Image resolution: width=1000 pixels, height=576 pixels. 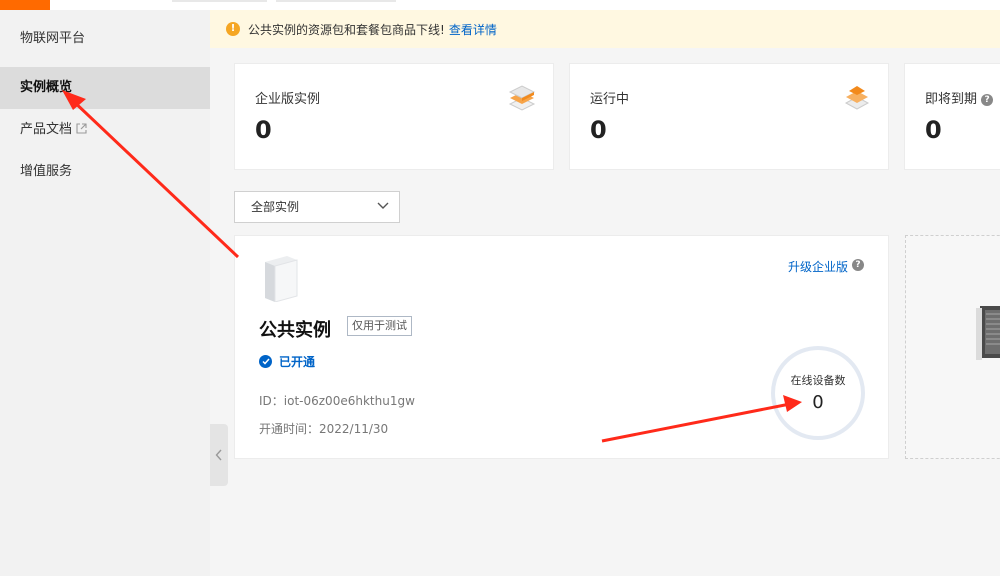 I want to click on warning-icon: !, so click(x=233, y=29).